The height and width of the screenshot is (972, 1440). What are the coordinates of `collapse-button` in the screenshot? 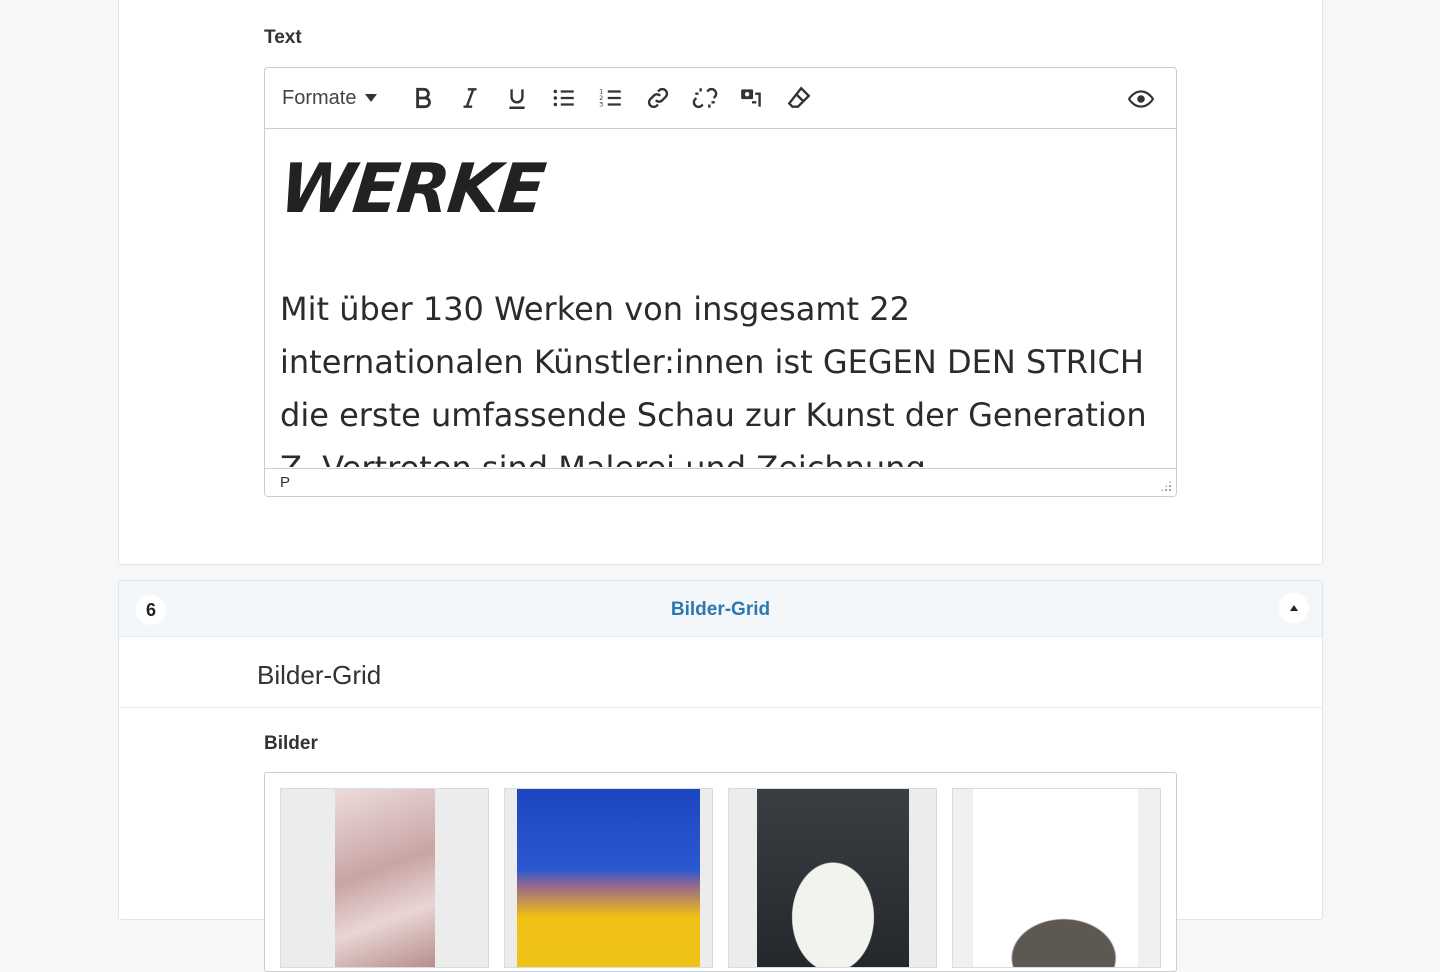 It's located at (1294, 608).